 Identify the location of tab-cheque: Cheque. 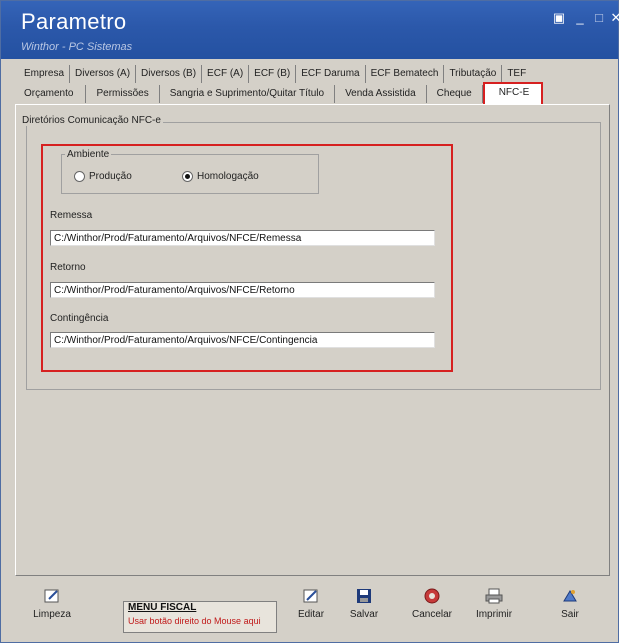
(455, 94).